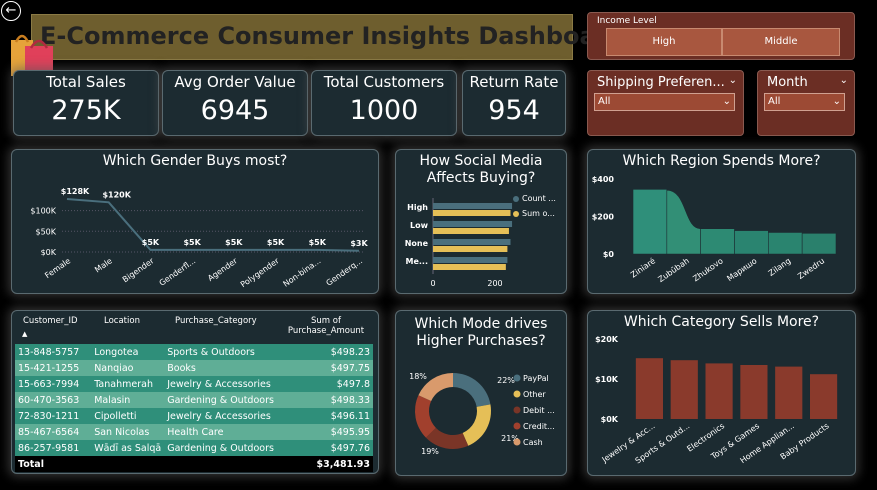 The width and height of the screenshot is (877, 490). Describe the element at coordinates (75, 191) in the screenshot. I see `data-label: $128K` at that location.